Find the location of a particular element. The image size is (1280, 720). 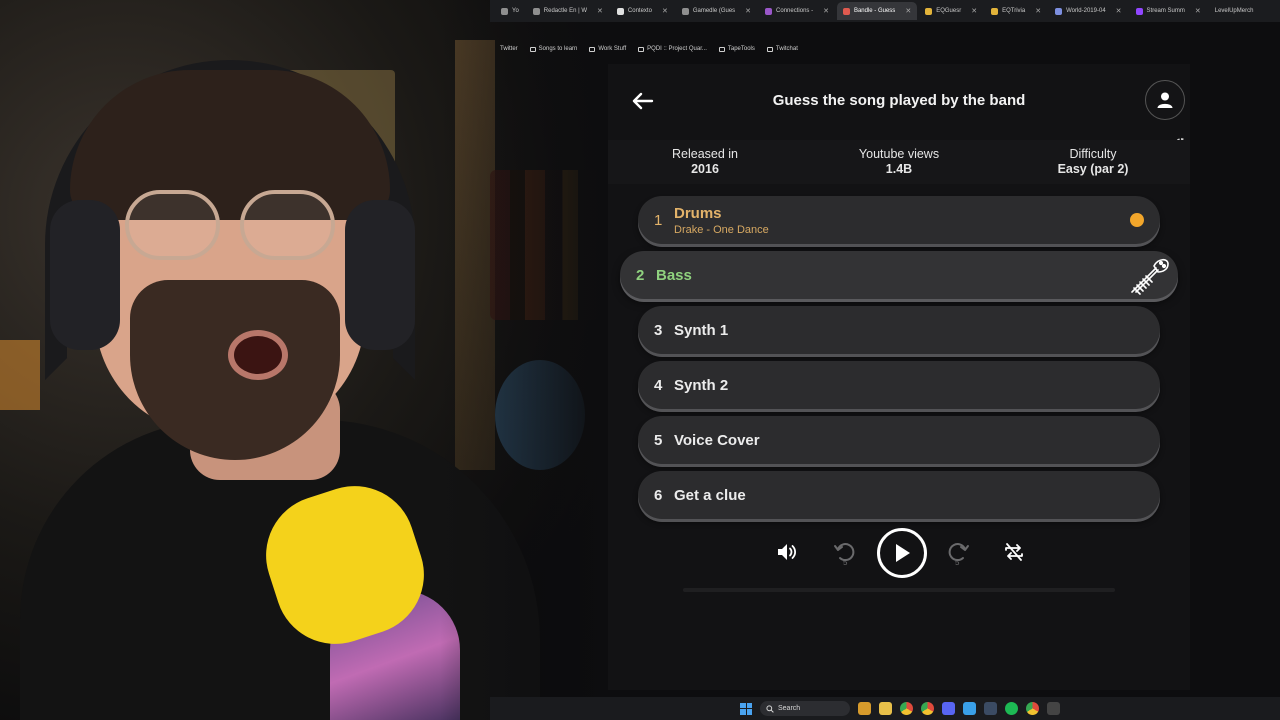

tab: LevelUpMerch is located at coordinates (1234, 11).